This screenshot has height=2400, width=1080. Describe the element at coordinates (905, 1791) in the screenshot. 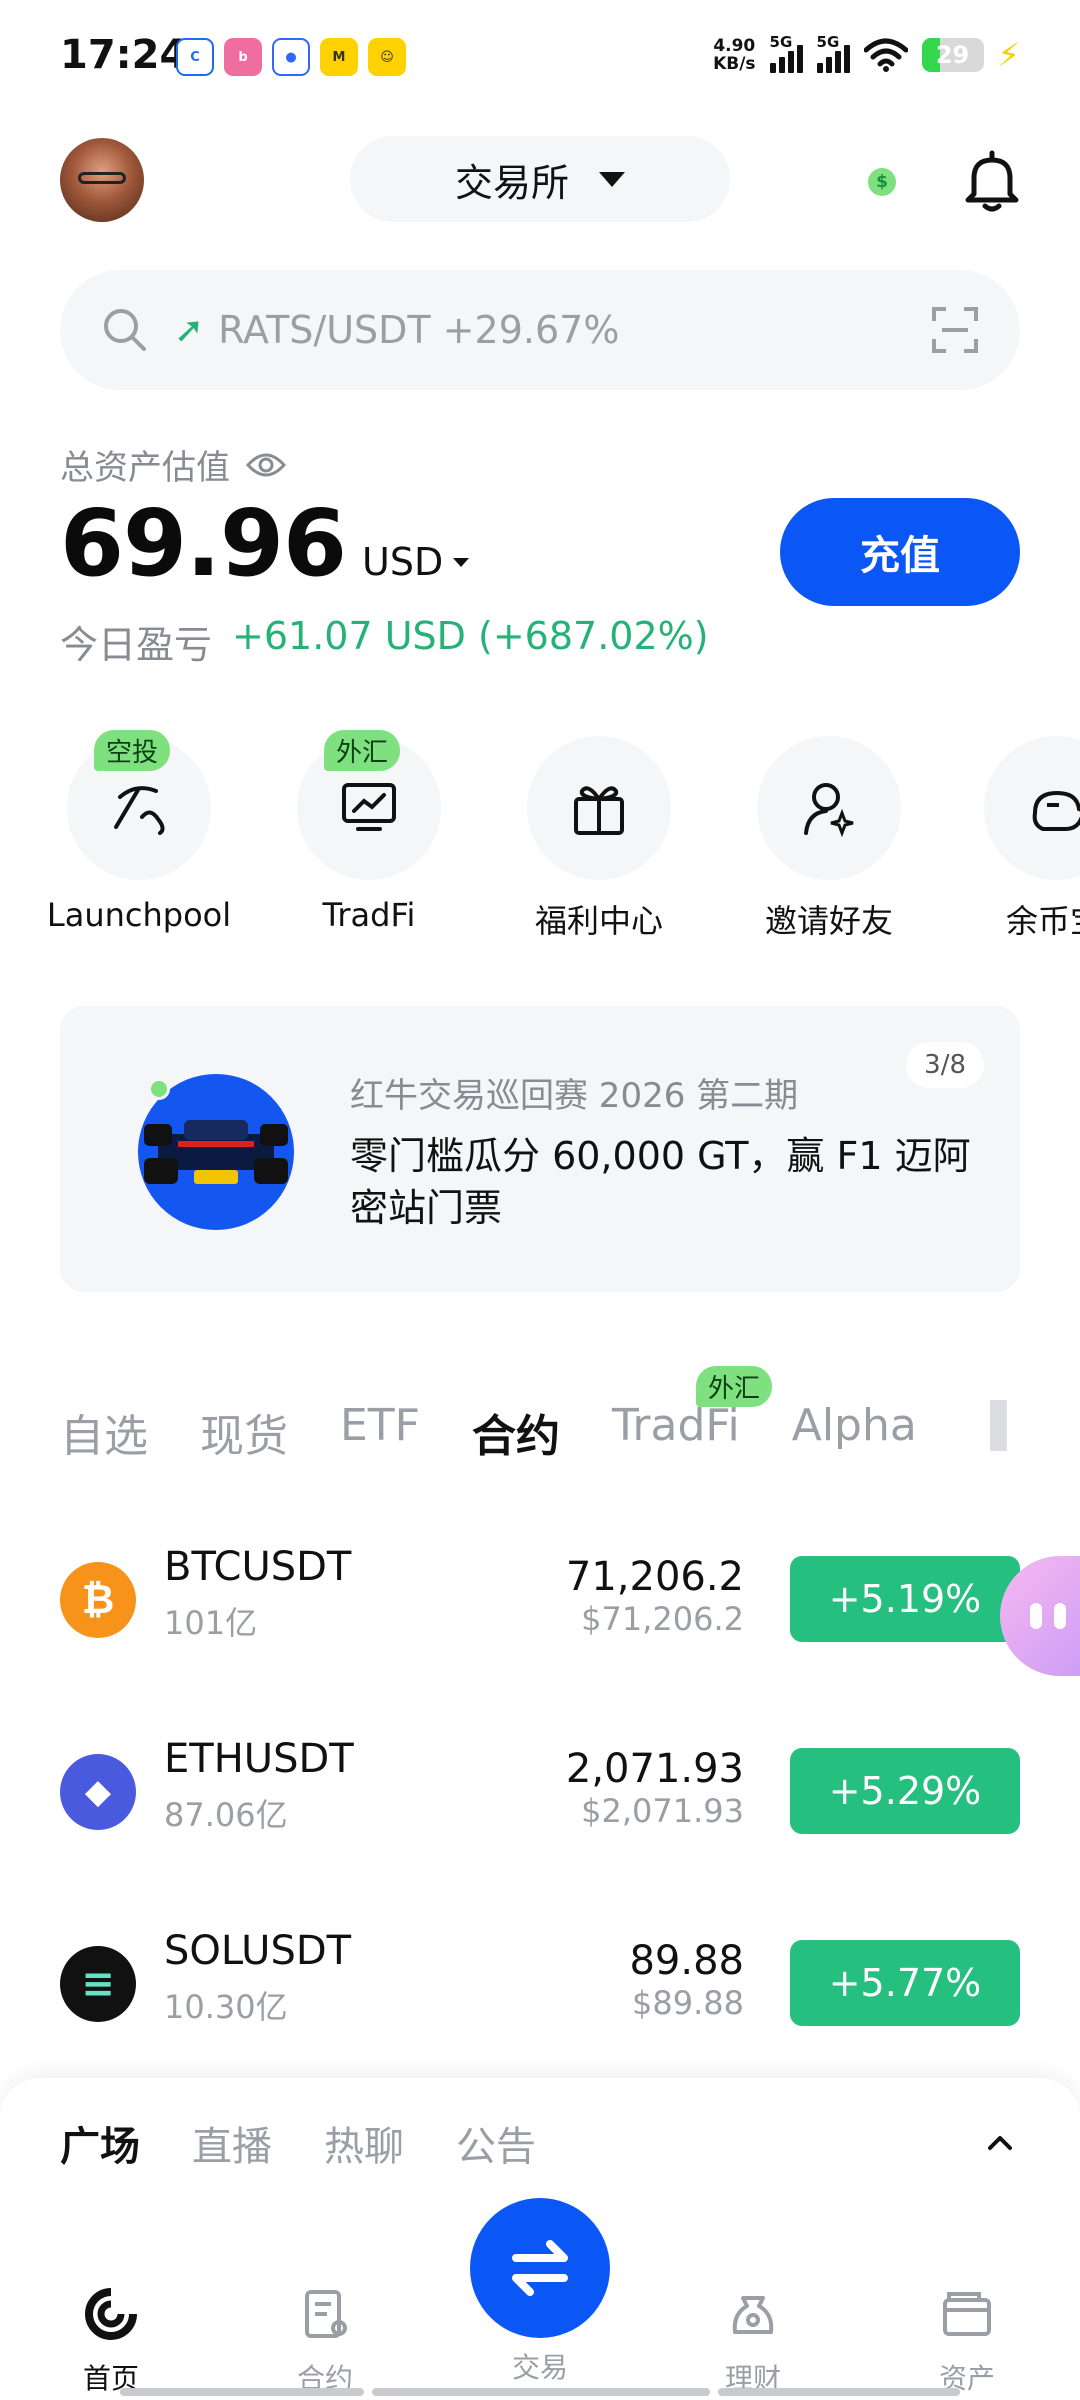

I see `row-change-badge: +5.29%` at that location.